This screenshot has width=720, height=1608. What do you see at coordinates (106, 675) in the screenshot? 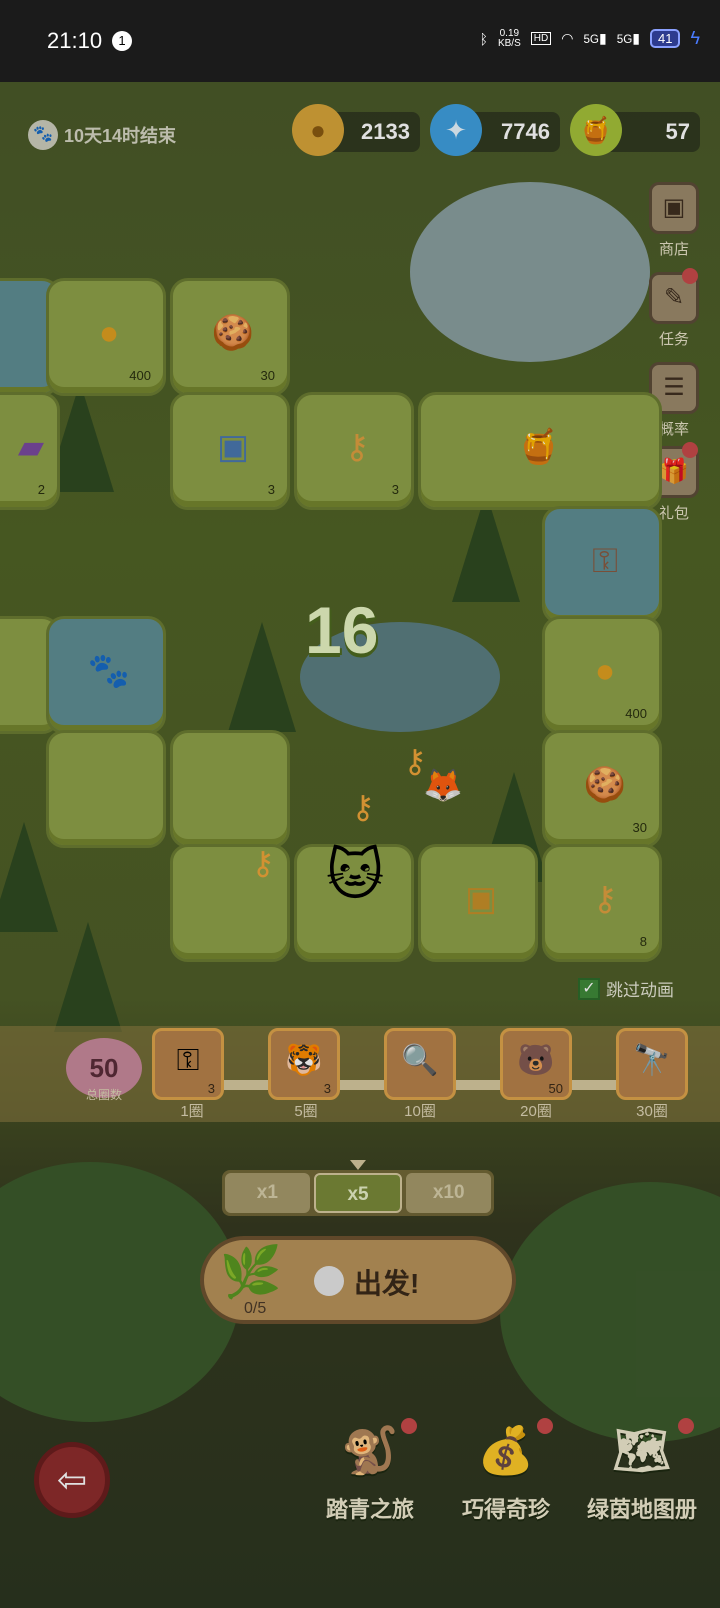
I see `board-tile: 🐾` at bounding box center [106, 675].